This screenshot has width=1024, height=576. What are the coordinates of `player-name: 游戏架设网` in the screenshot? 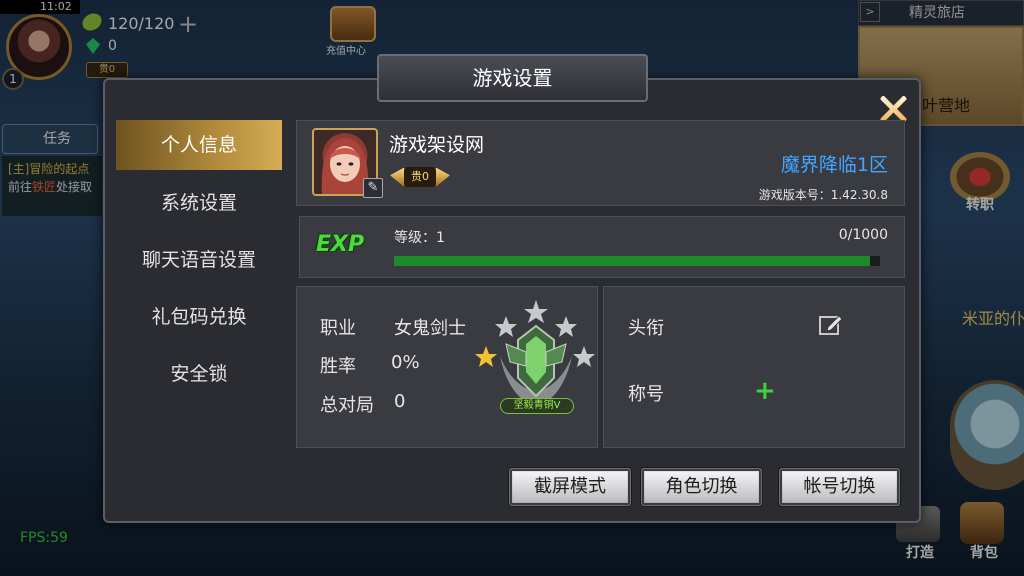 It's located at (437, 145).